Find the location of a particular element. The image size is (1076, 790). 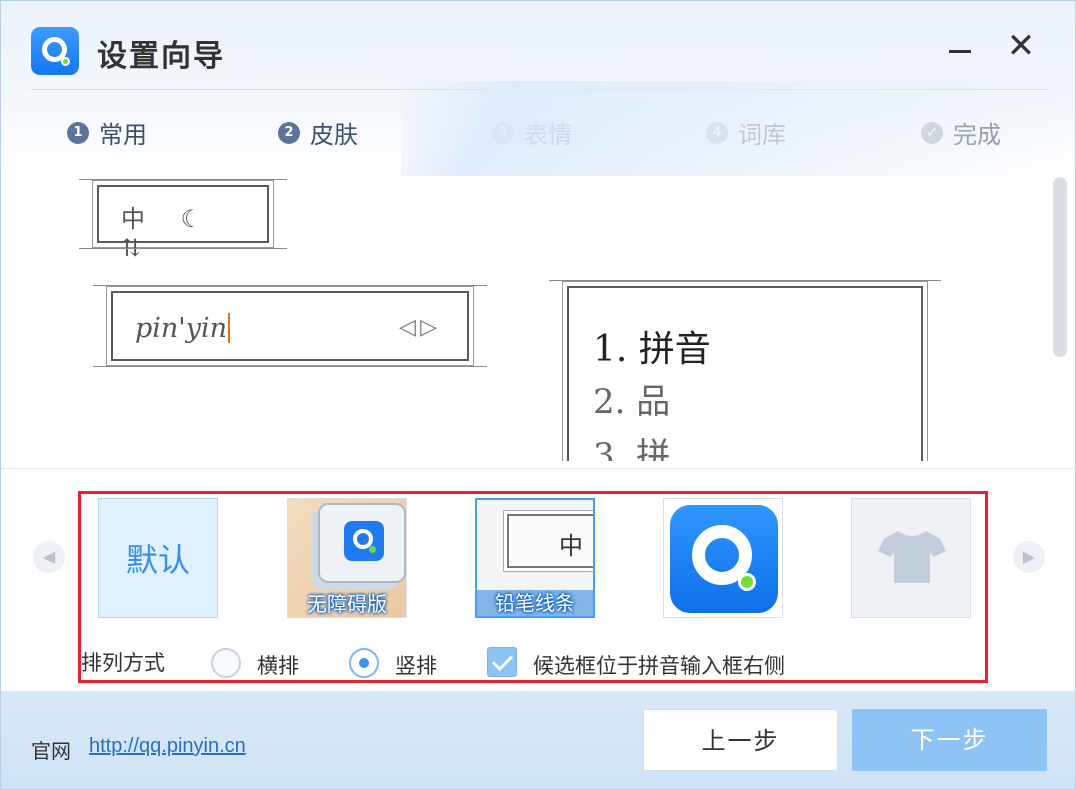

next-step-button: 下一步 is located at coordinates (949, 740).